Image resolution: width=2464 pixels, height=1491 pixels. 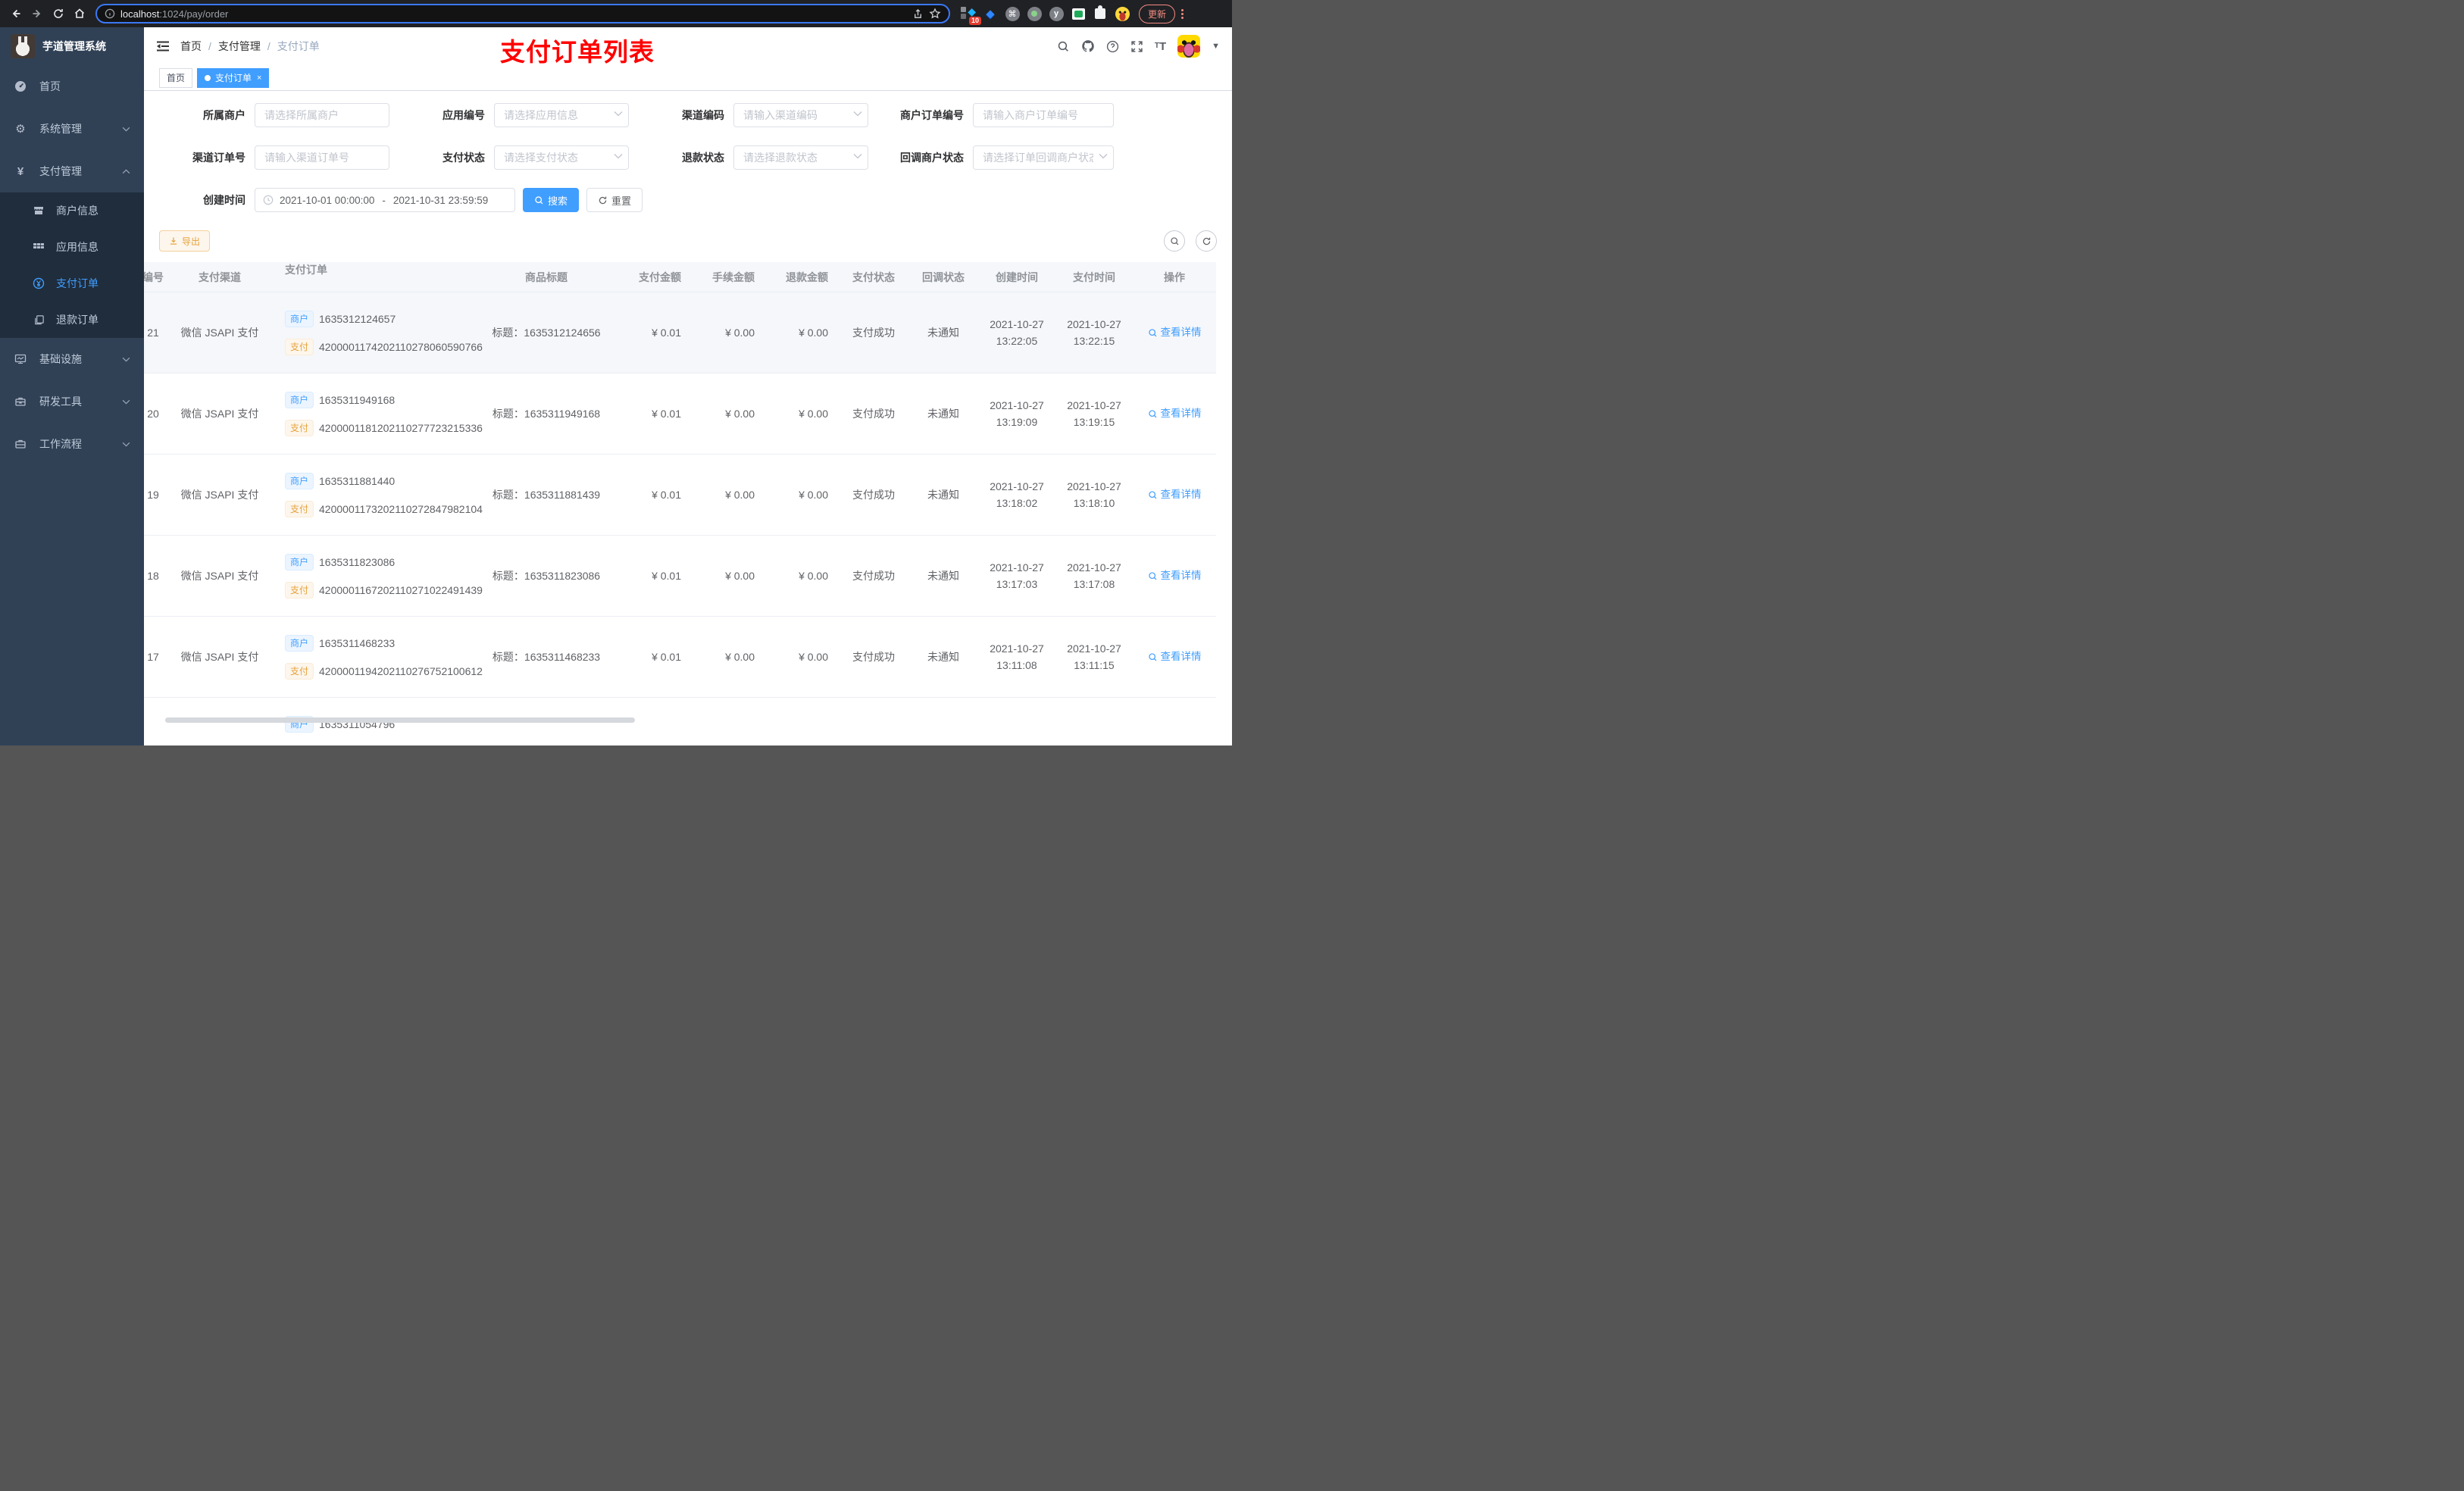 I want to click on ext-tabs-icon: ◆ 10, so click(x=971, y=15).